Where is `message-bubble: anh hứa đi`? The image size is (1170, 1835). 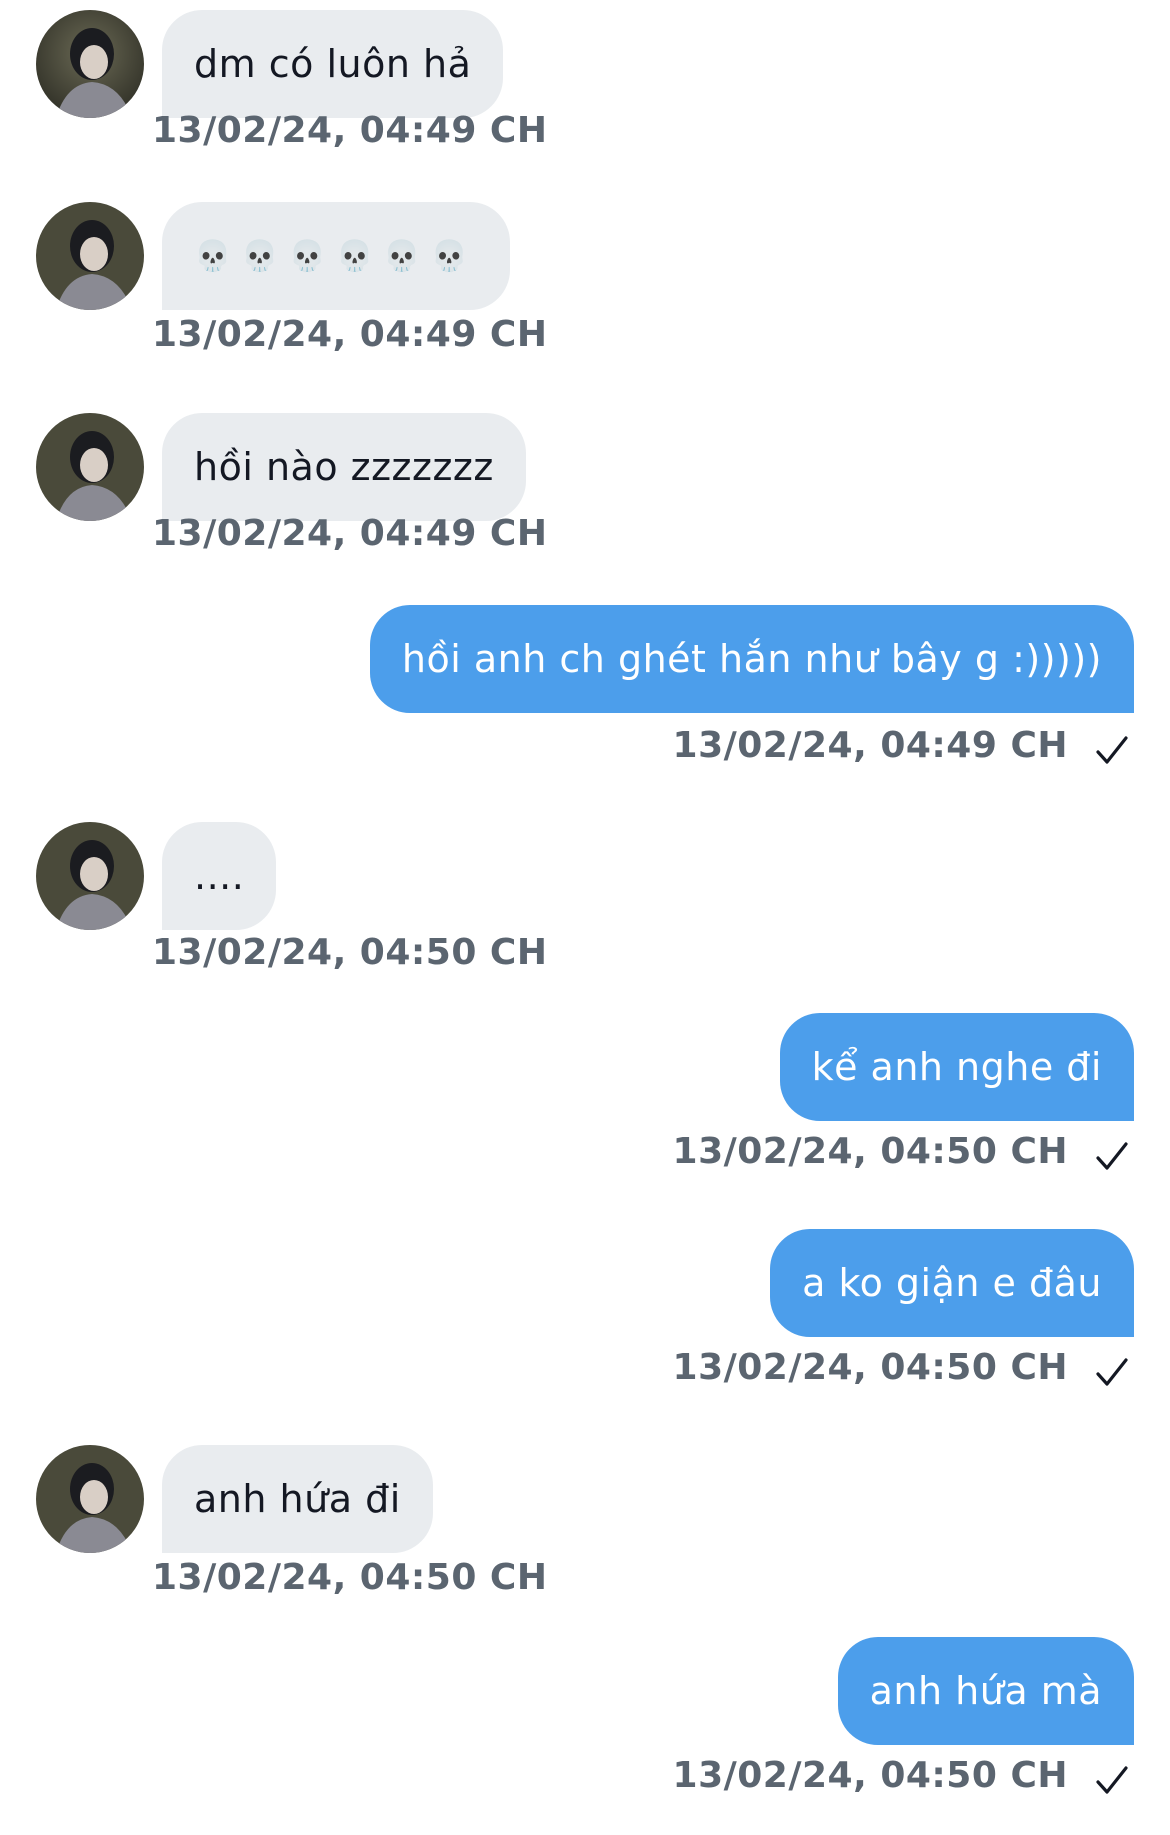 message-bubble: anh hứa đi is located at coordinates (297, 1499).